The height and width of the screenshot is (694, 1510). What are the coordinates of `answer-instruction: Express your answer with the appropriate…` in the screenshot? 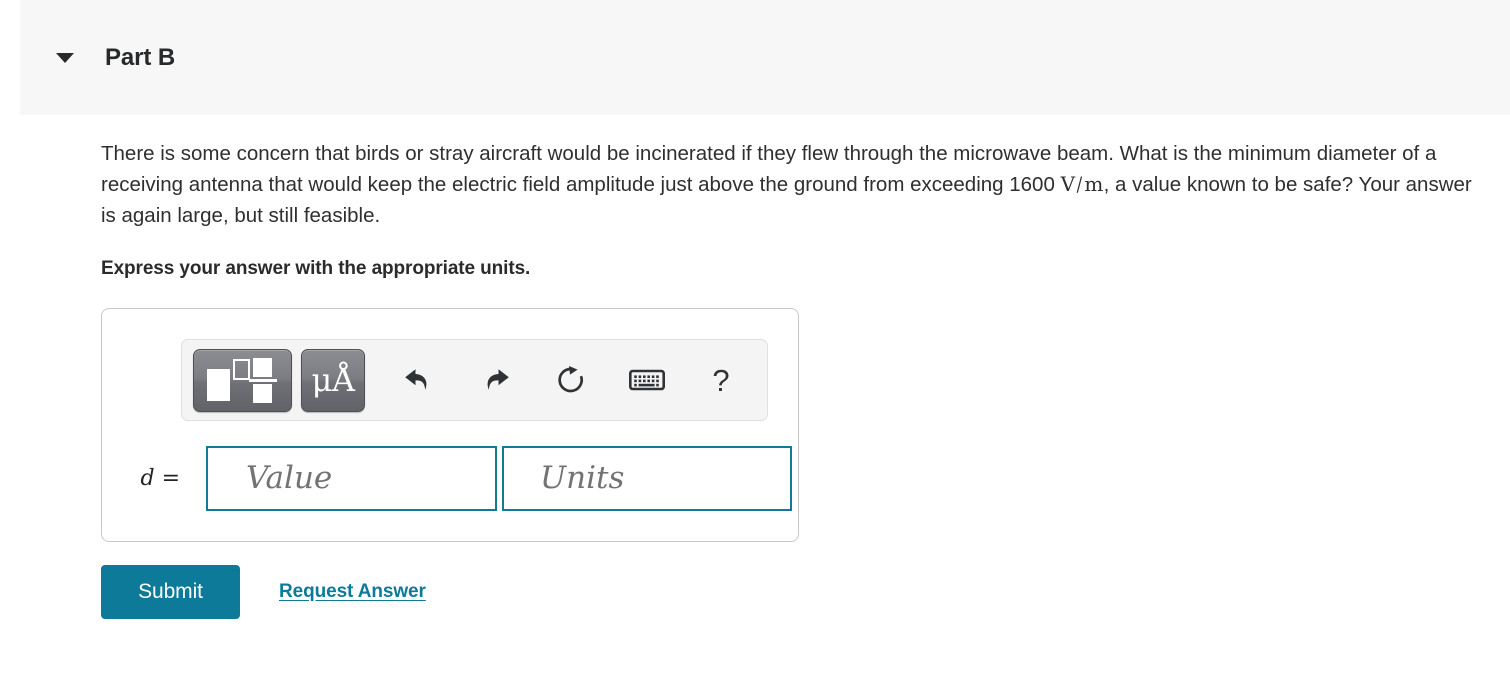 It's located at (316, 268).